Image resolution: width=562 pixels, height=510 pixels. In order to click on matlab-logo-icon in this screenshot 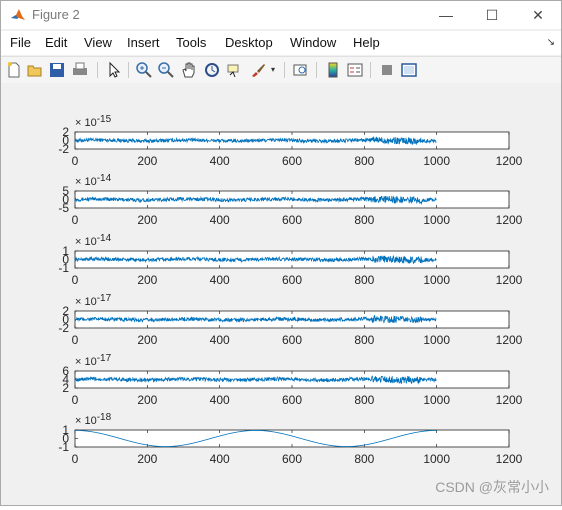, I will do `click(18, 14)`.